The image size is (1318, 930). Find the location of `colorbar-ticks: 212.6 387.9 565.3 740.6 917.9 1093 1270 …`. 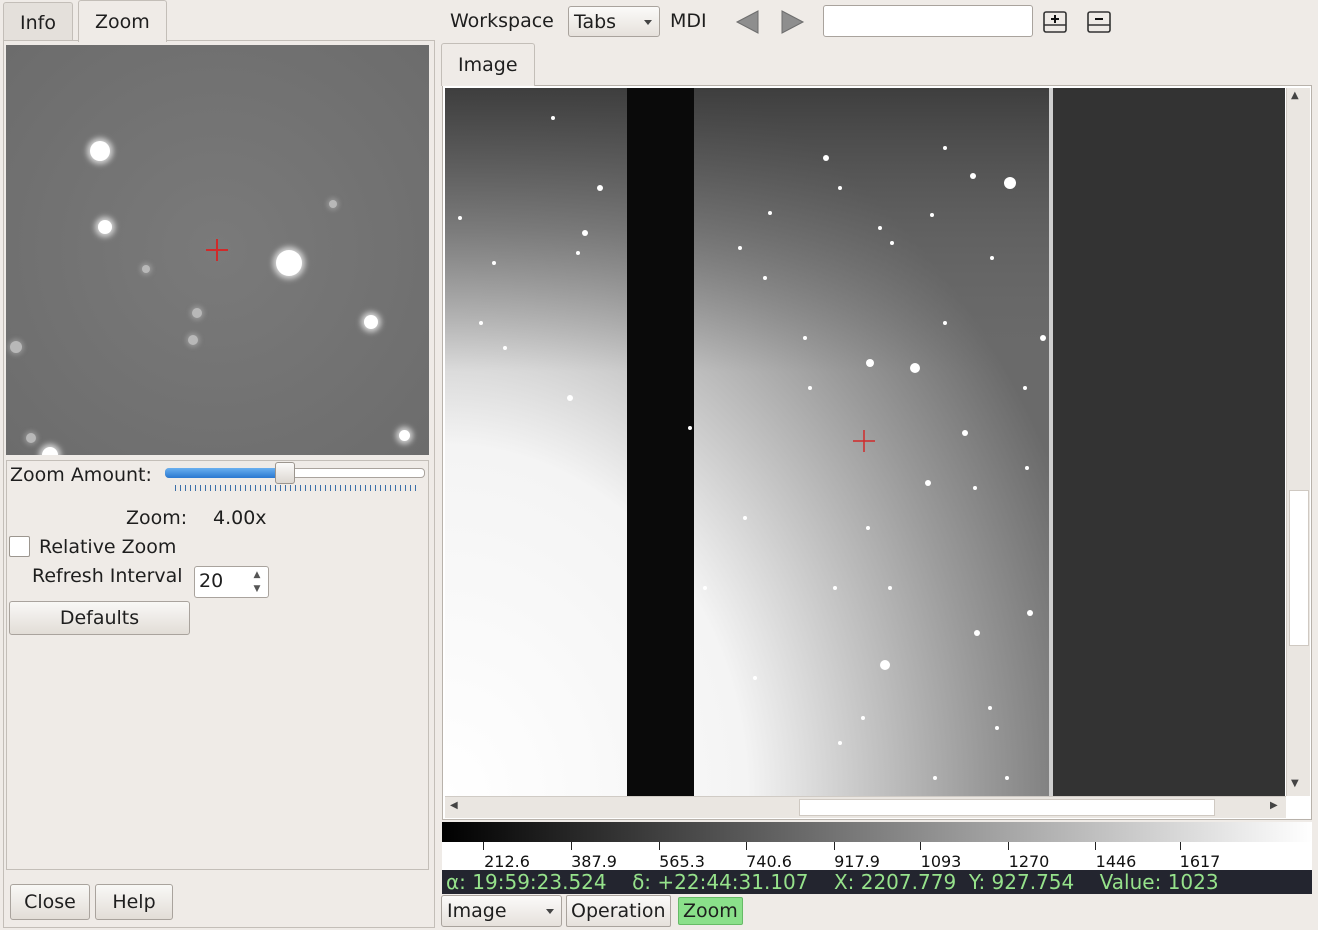

colorbar-ticks: 212.6 387.9 565.3 740.6 917.9 1093 1270 … is located at coordinates (877, 856).